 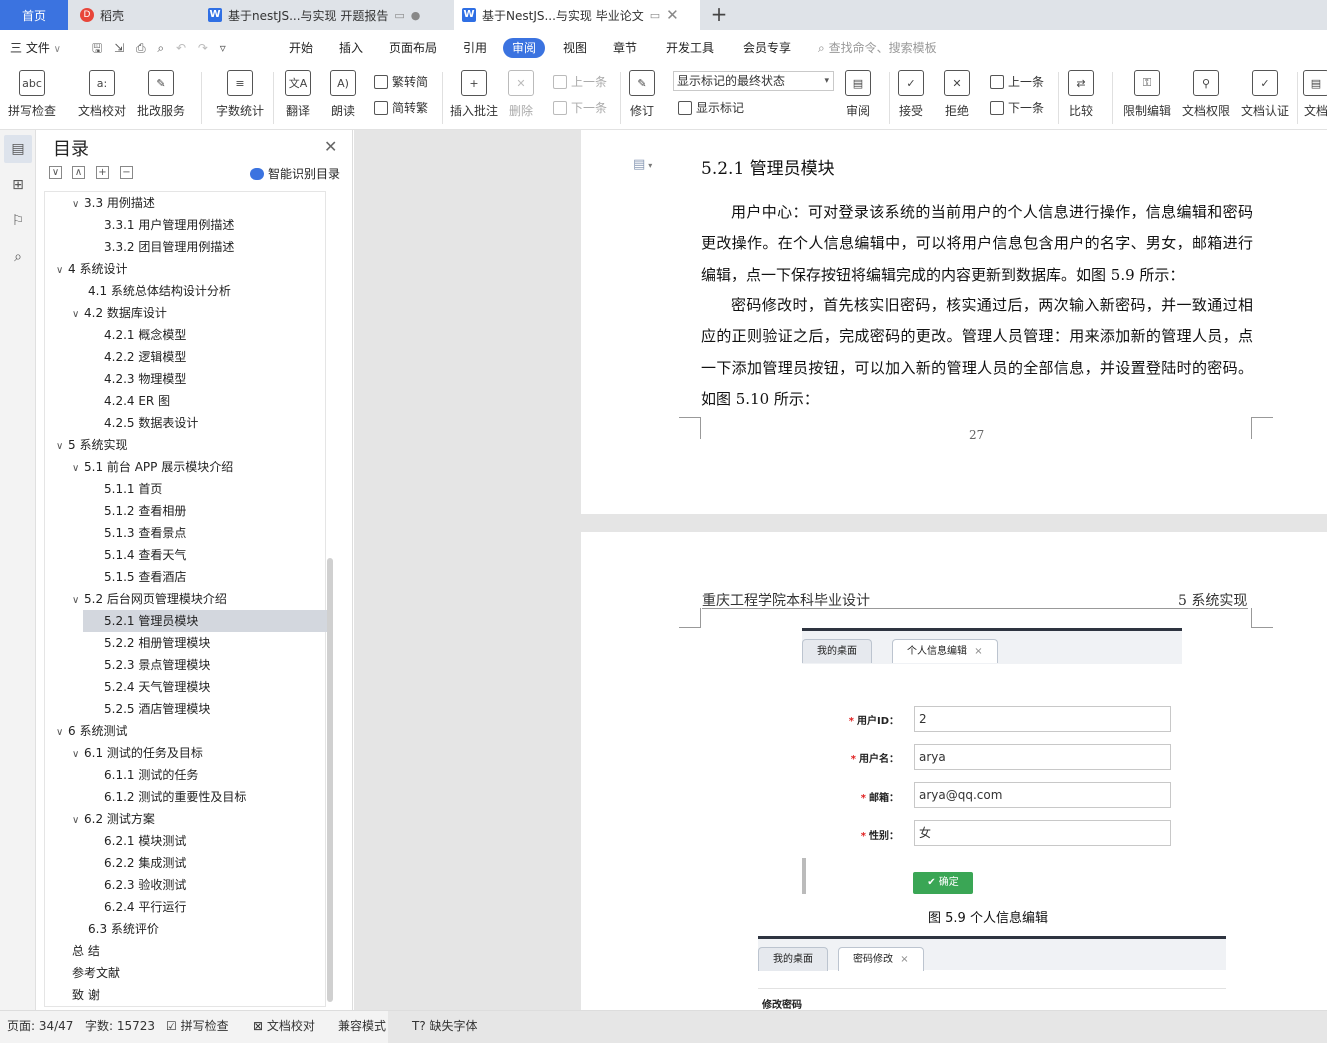 I want to click on menu-view: 视图, so click(x=575, y=48).